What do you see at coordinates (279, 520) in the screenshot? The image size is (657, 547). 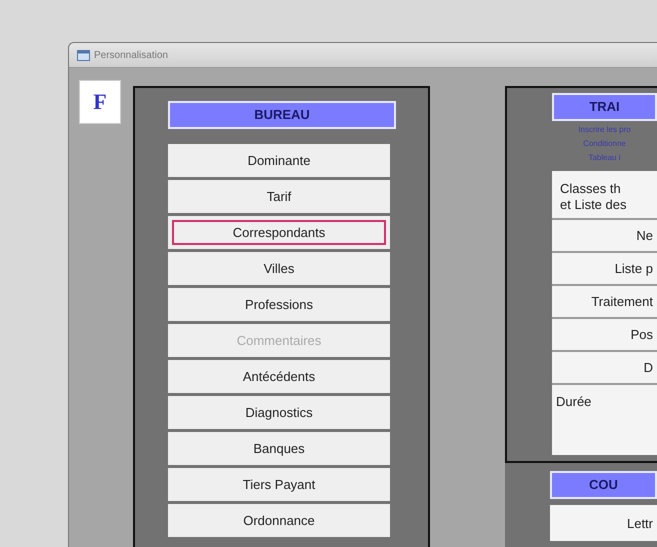 I see `menu-button: Ordonnance` at bounding box center [279, 520].